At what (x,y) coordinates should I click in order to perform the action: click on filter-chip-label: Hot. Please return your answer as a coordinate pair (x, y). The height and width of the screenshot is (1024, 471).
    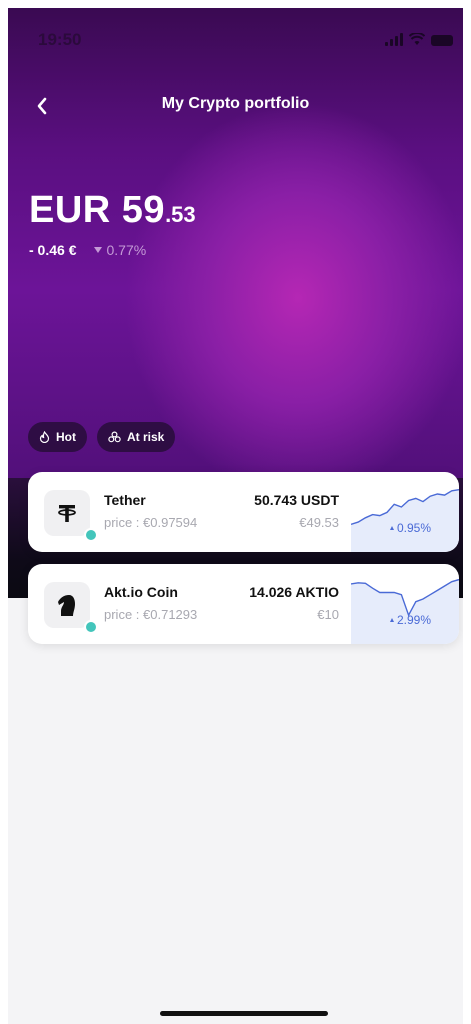
    Looking at the image, I should click on (66, 437).